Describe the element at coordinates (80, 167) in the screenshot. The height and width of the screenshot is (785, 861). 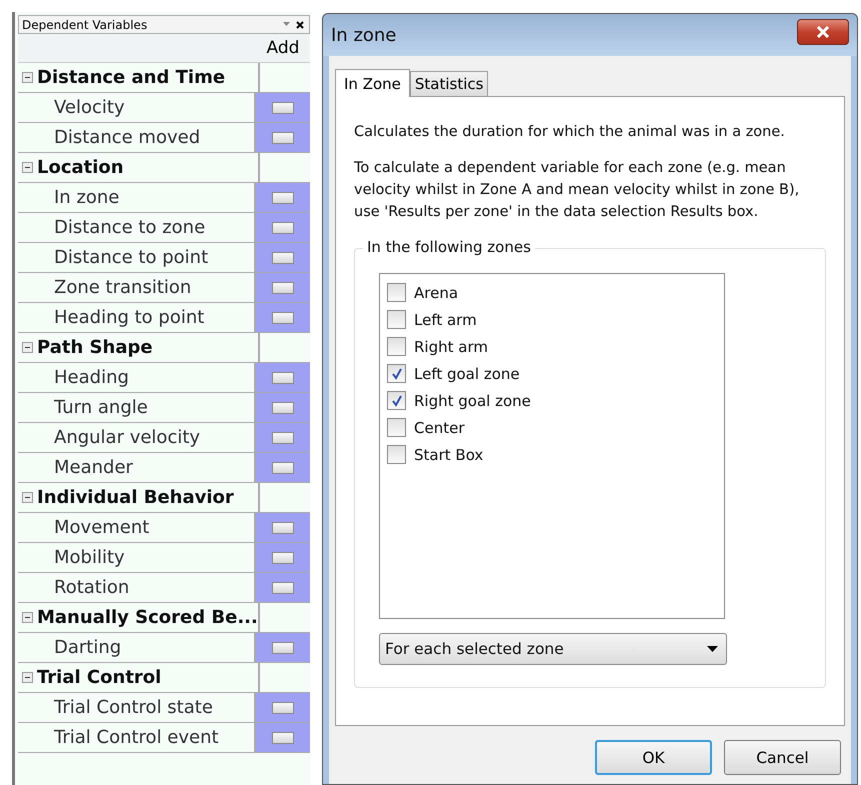
I see `group-heading: Location` at that location.